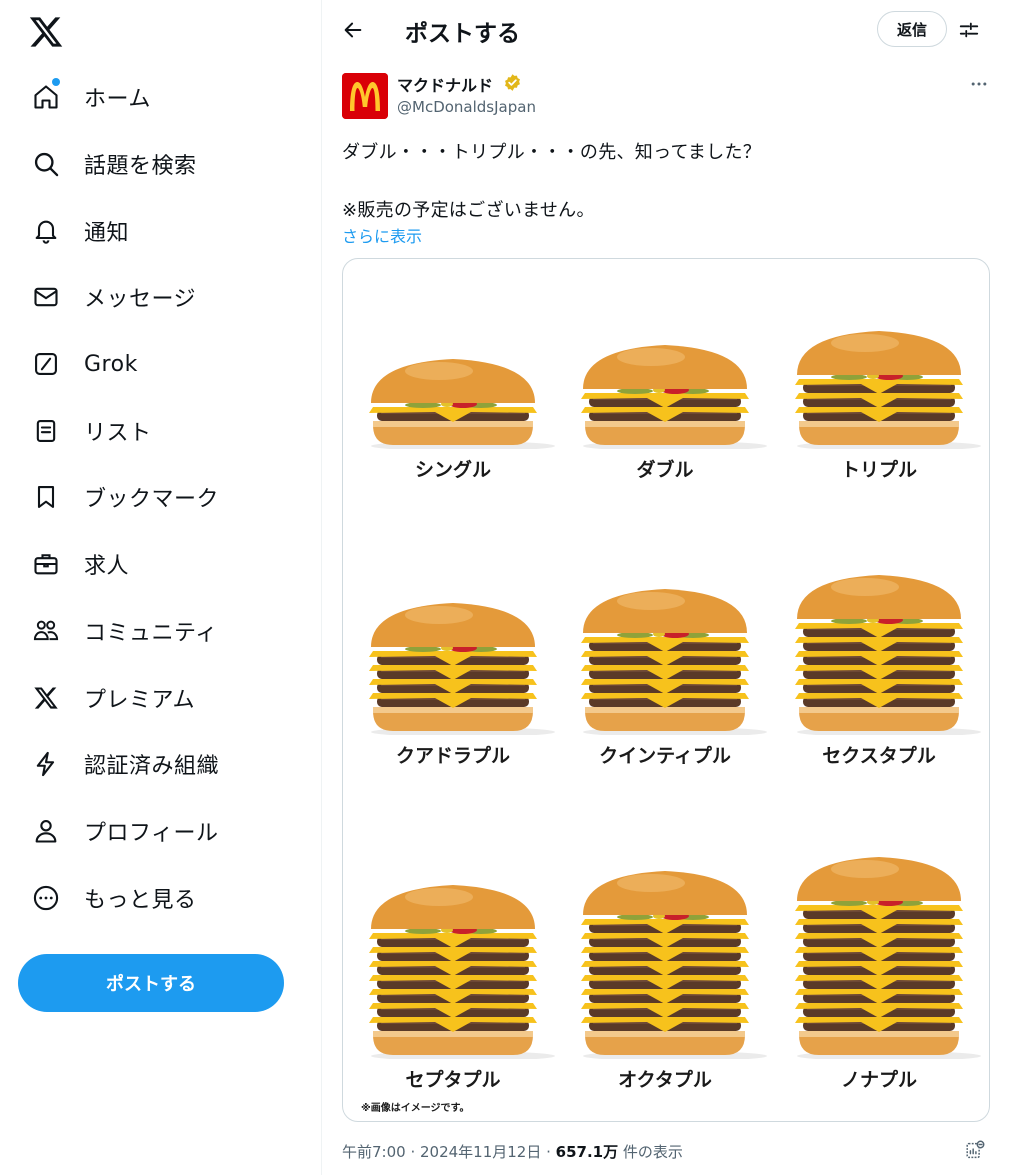 This screenshot has width=1024, height=1175. I want to click on bell-icon, so click(46, 231).